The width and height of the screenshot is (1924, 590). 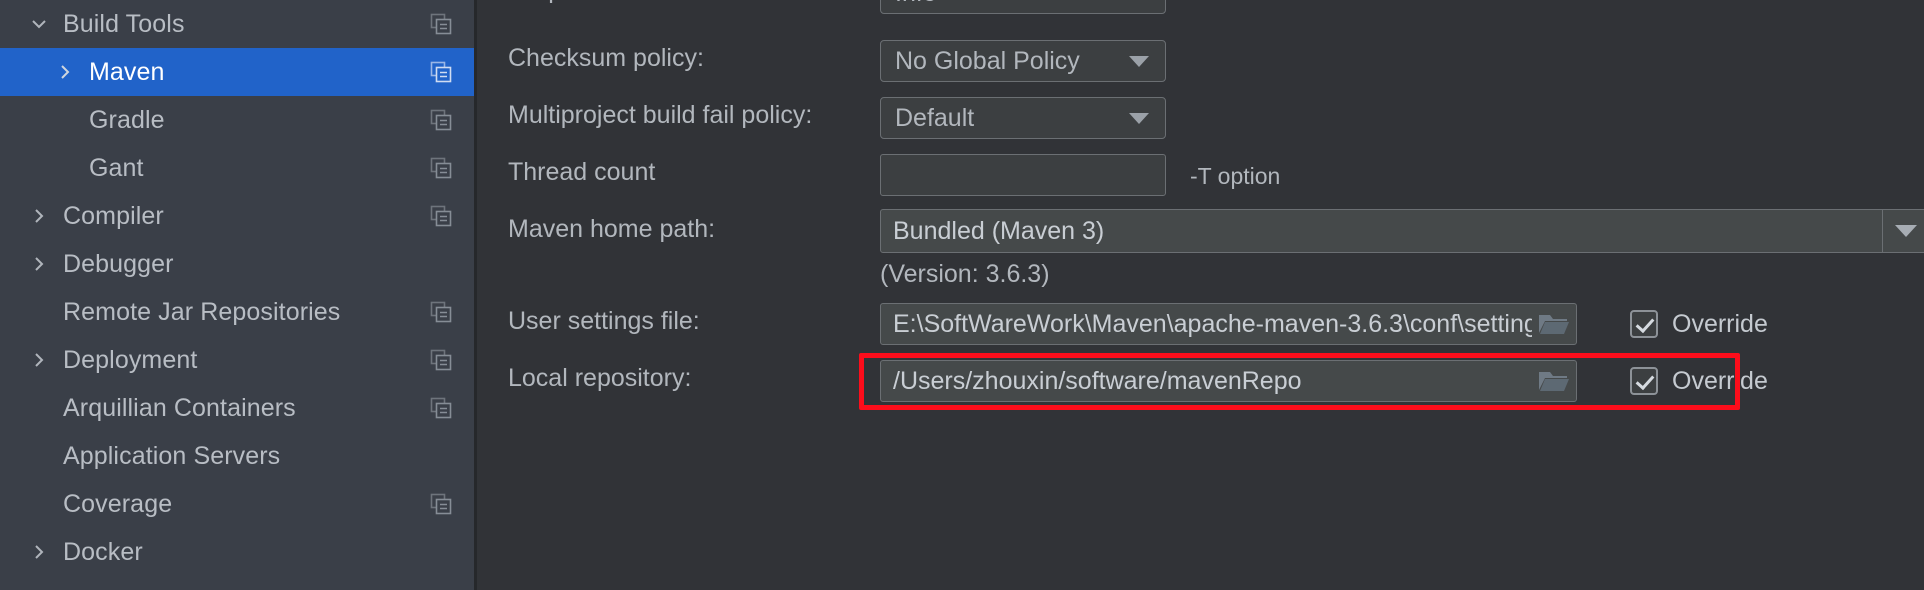 What do you see at coordinates (606, 58) in the screenshot?
I see `checksum-policy-label: Checksum policy:` at bounding box center [606, 58].